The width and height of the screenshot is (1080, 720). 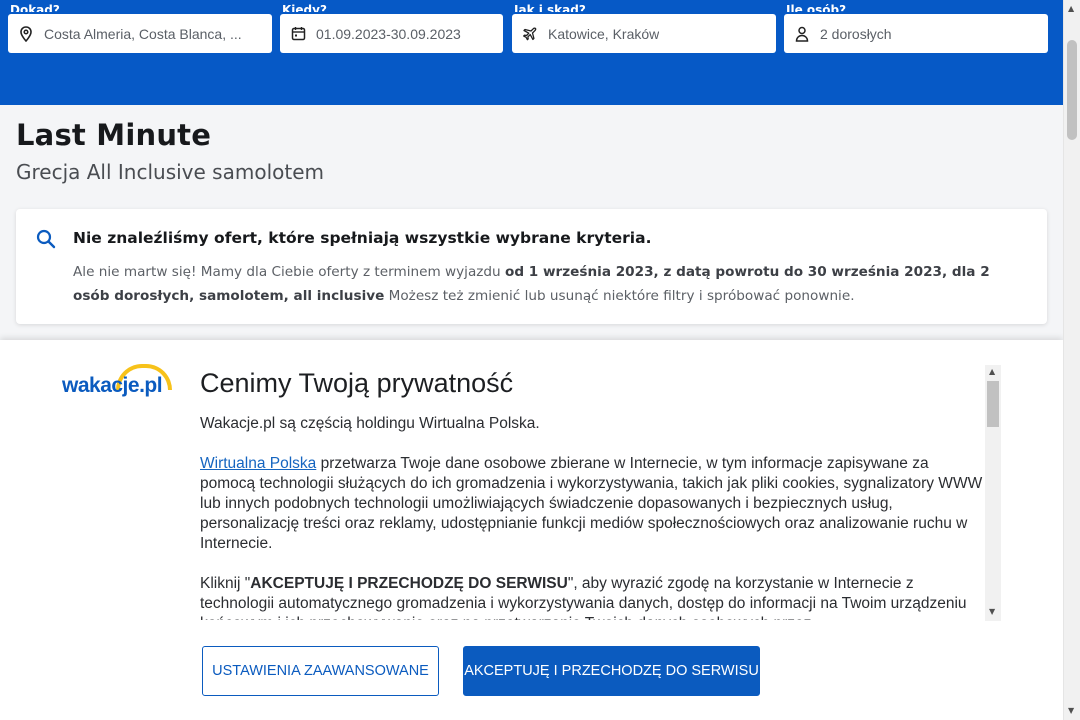 I want to click on person-icon, so click(x=802, y=34).